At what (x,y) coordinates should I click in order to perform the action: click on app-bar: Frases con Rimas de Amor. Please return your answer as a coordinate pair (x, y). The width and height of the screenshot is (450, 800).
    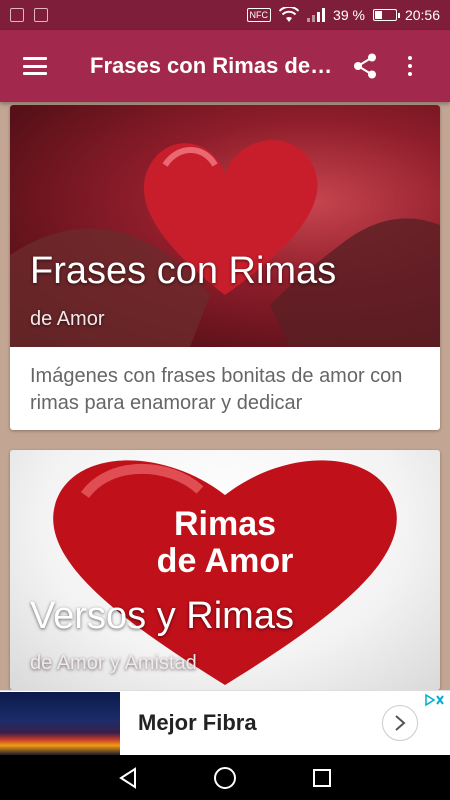
    Looking at the image, I should click on (225, 66).